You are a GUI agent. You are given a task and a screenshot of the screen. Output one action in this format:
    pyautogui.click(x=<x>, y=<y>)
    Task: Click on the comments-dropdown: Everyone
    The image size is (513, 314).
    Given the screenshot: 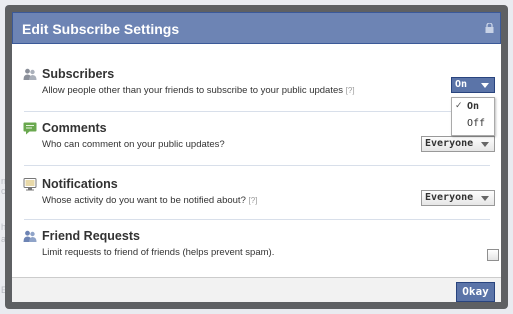 What is the action you would take?
    pyautogui.click(x=458, y=144)
    